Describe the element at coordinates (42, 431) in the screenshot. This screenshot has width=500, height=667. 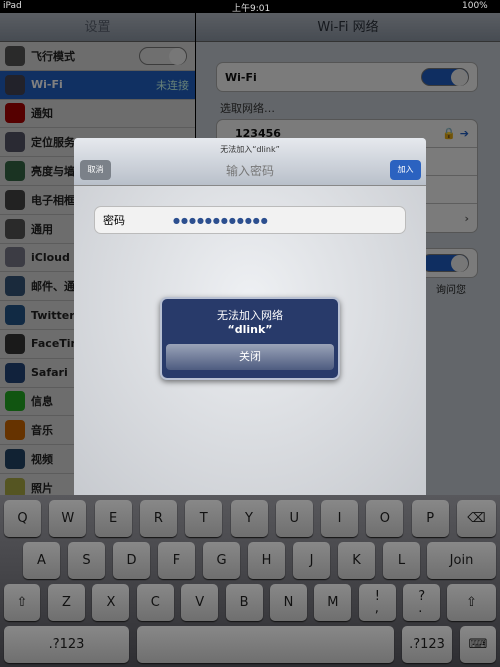
I see `sidebar-item-label: 音乐` at that location.